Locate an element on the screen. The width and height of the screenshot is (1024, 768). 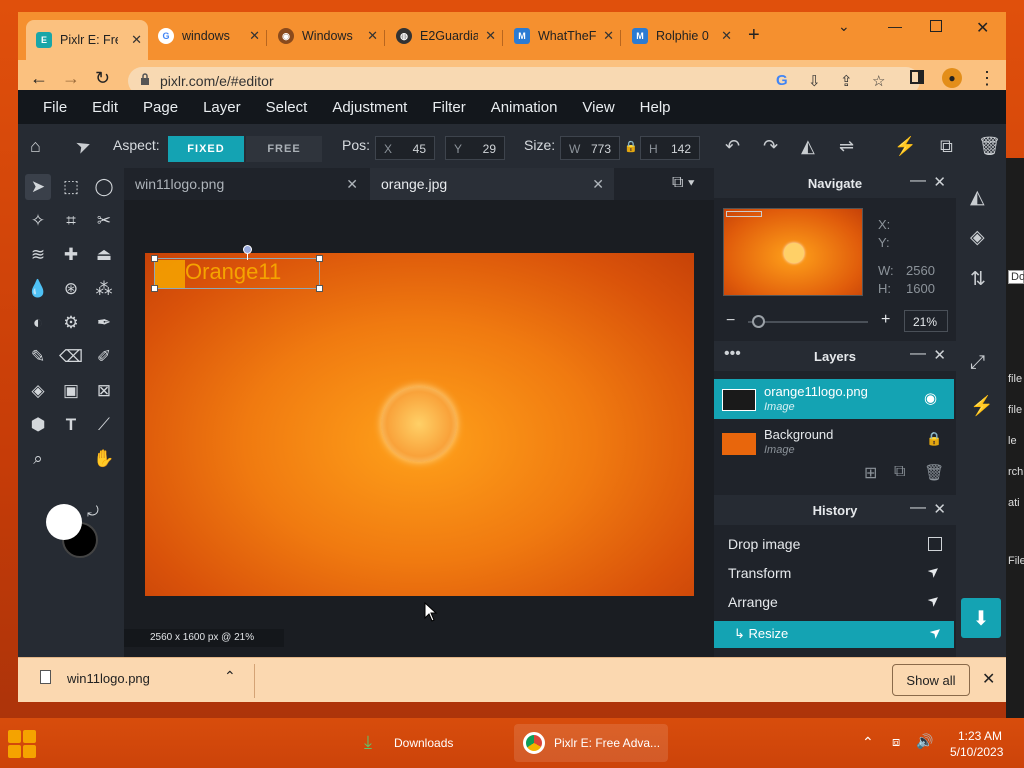
heal-tool: ✚ is located at coordinates (71, 255).